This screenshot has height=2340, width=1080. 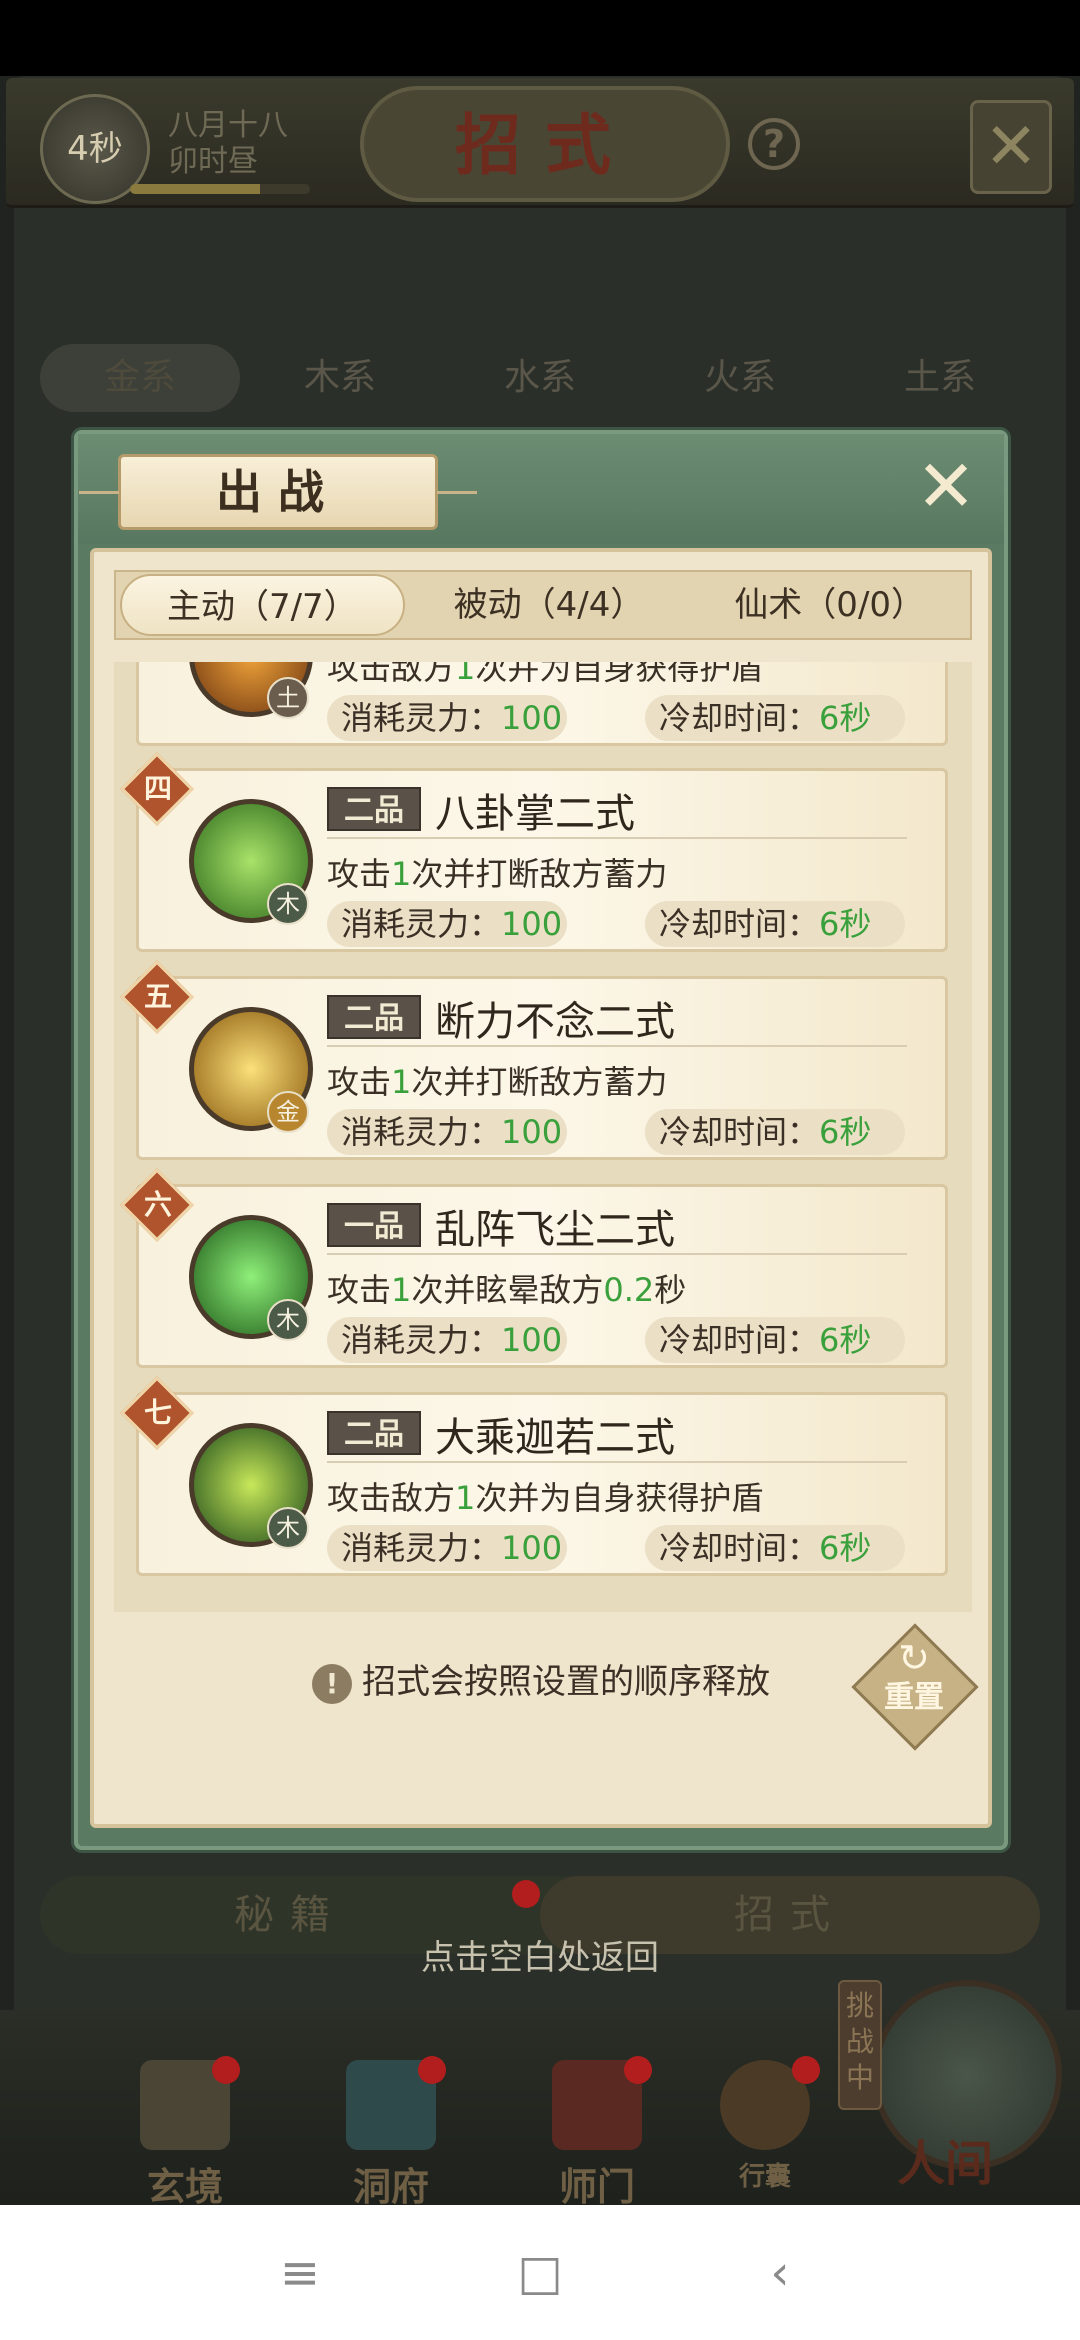 I want to click on nav-label: 洞府, so click(x=390, y=2184).